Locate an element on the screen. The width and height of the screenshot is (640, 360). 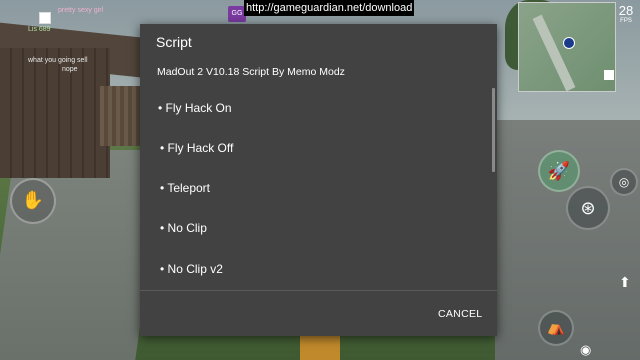
minimap is located at coordinates (567, 47).